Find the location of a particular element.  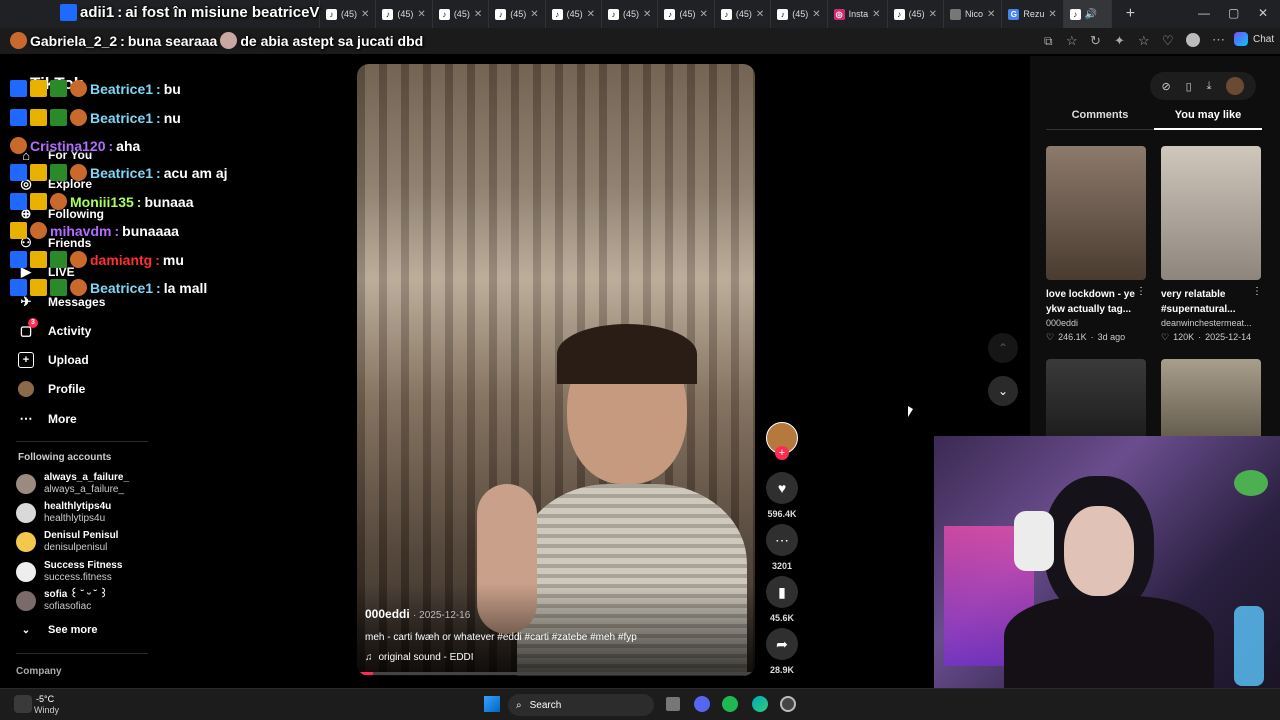

favorites-icon: ☆ is located at coordinates (1144, 41).